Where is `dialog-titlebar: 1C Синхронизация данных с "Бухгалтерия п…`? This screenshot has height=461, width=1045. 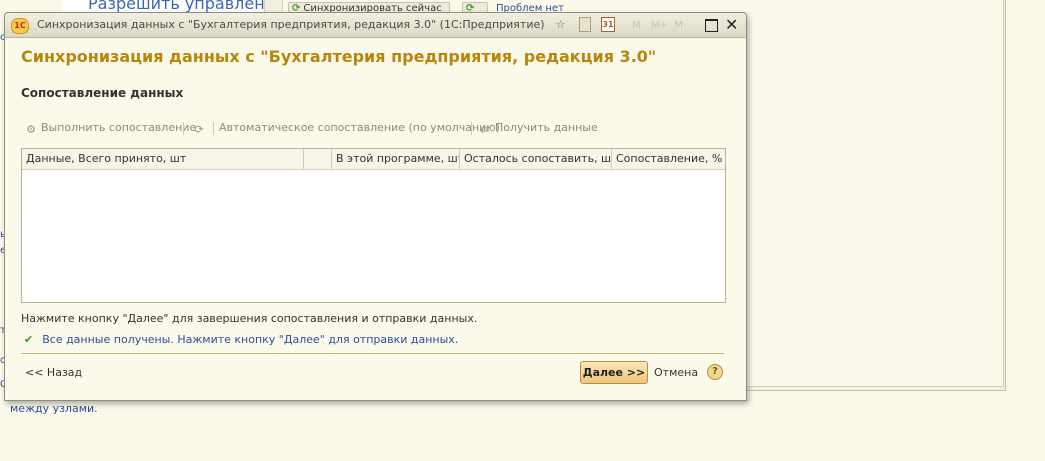
dialog-titlebar: 1C Синхронизация данных с "Бухгалтерия п… is located at coordinates (375, 25).